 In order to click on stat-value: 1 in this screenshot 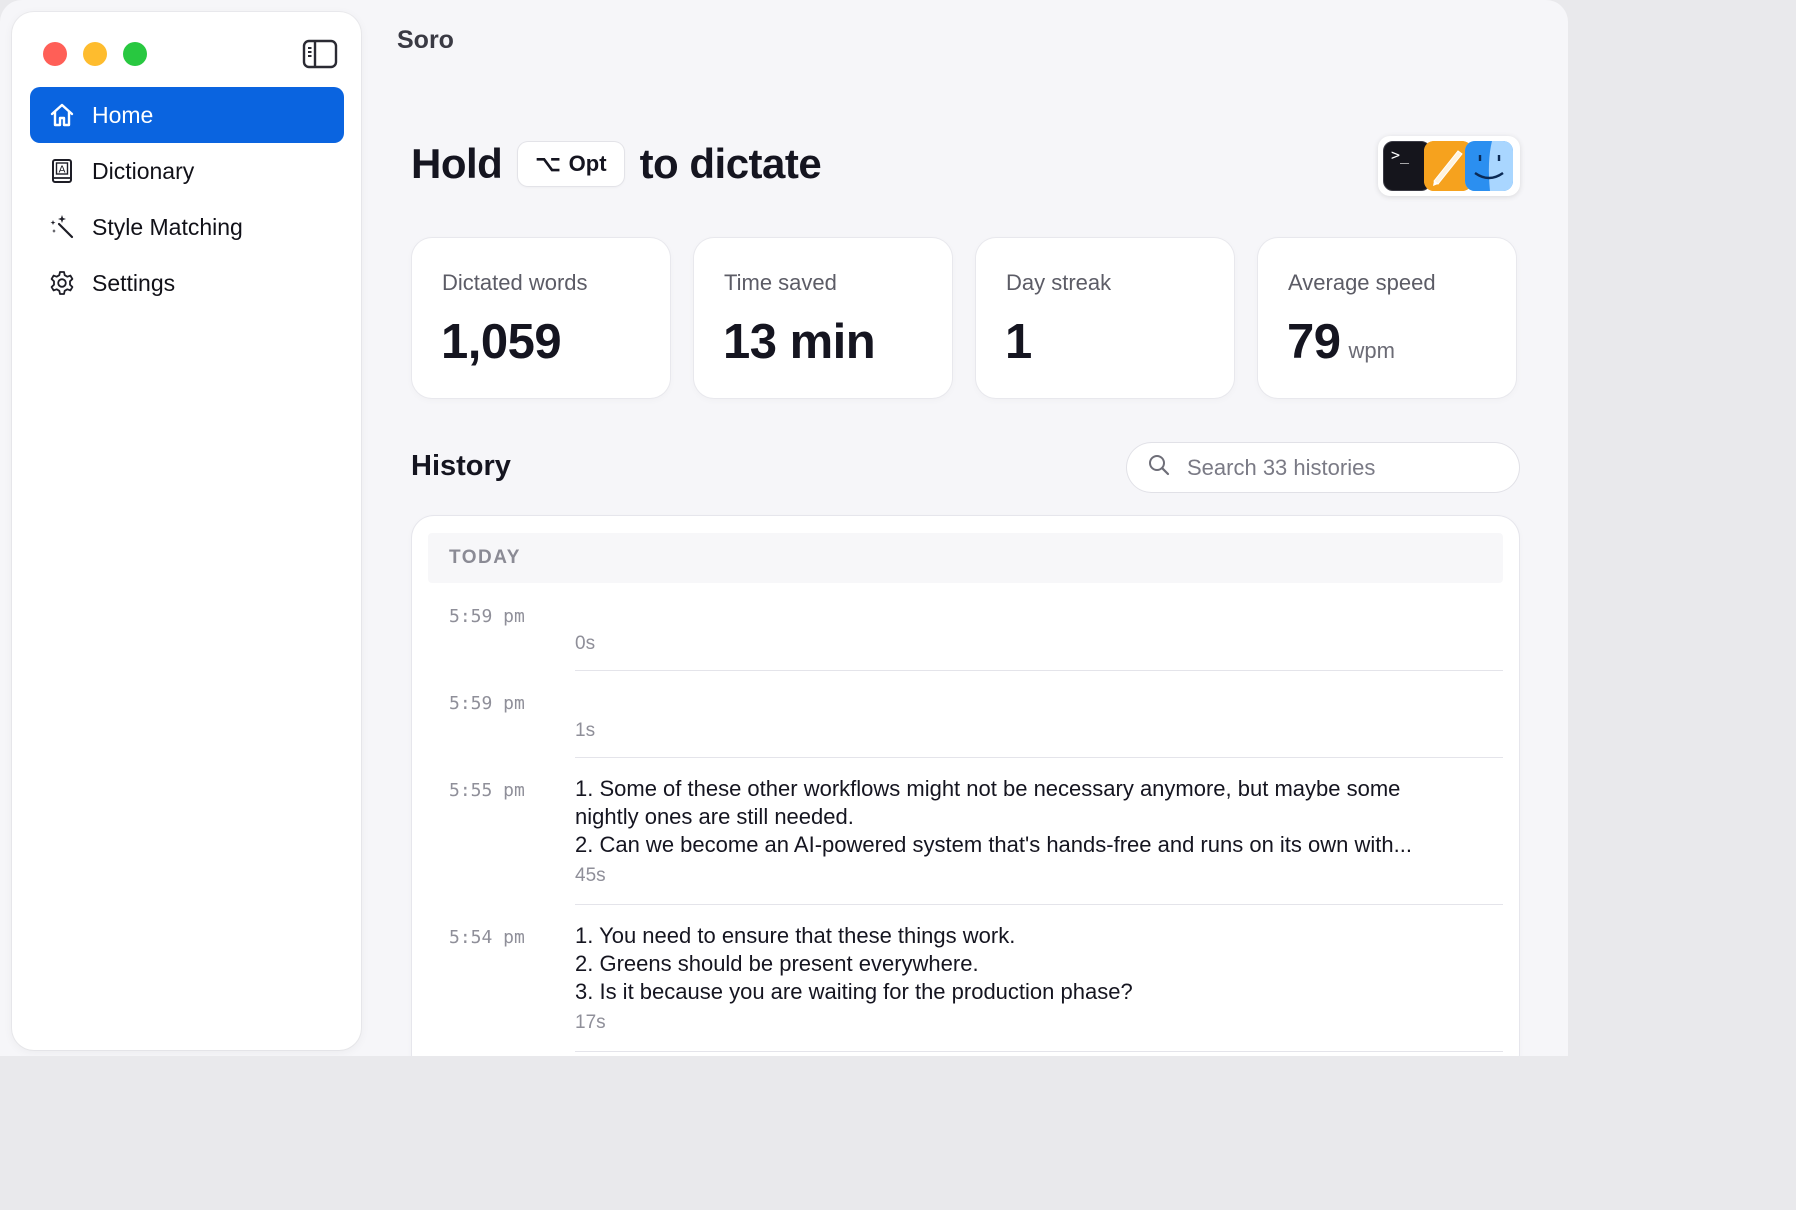, I will do `click(1018, 342)`.